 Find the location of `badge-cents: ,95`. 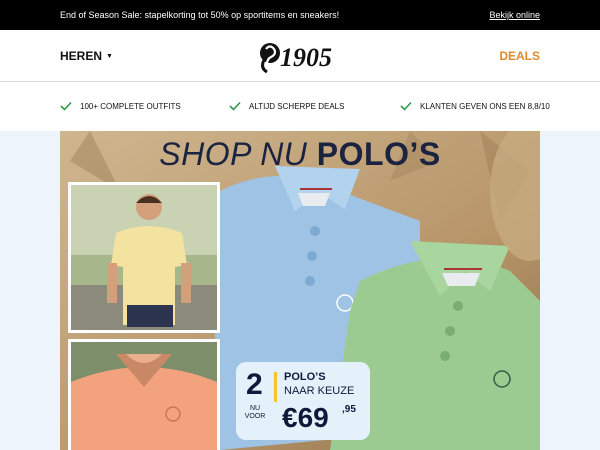

badge-cents: ,95 is located at coordinates (349, 409).